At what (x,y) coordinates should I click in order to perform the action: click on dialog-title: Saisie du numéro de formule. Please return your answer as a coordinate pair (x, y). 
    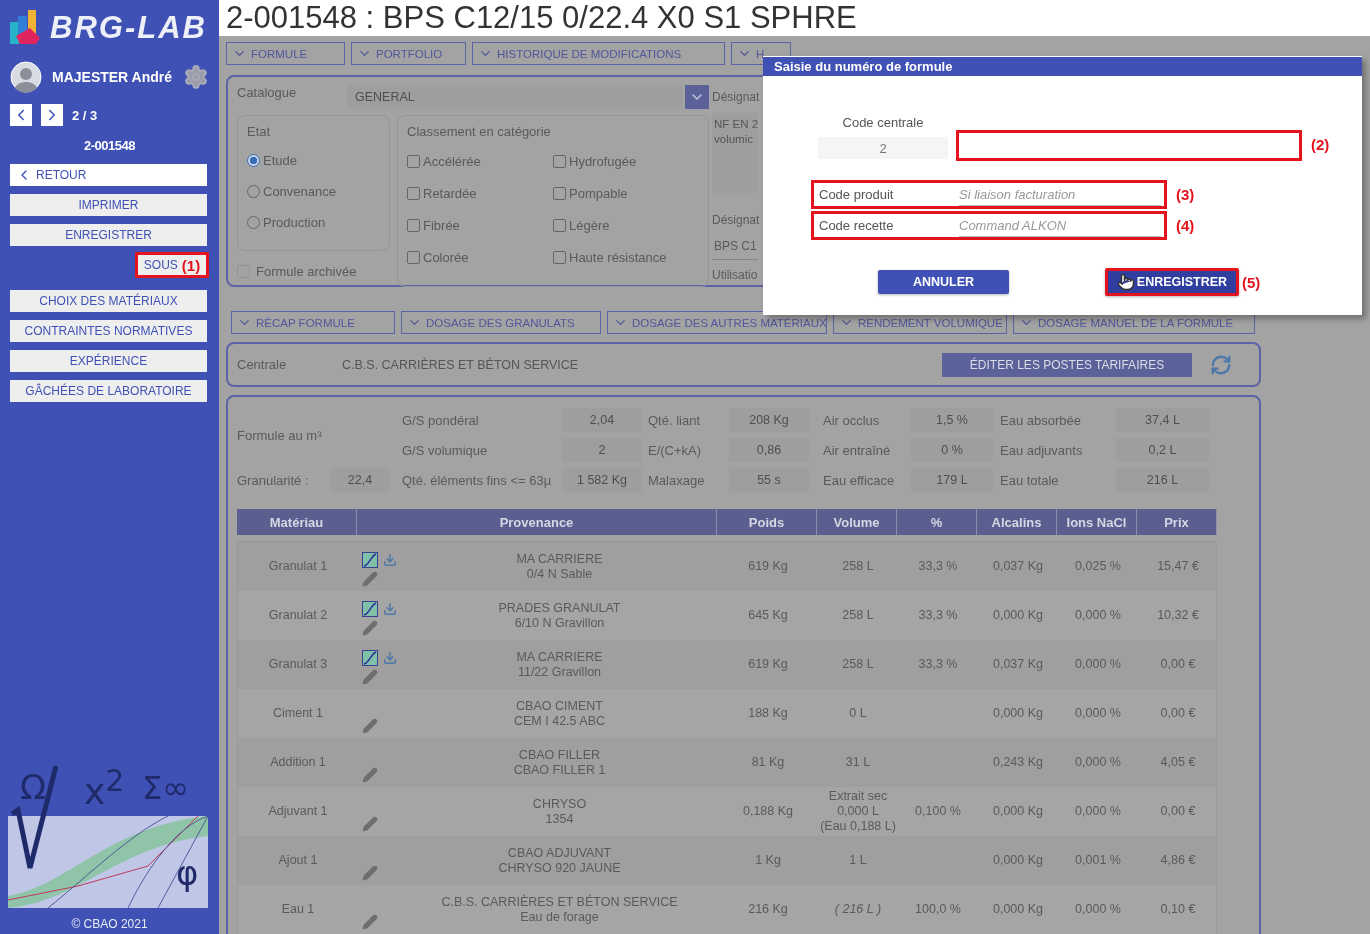
    Looking at the image, I should click on (1062, 66).